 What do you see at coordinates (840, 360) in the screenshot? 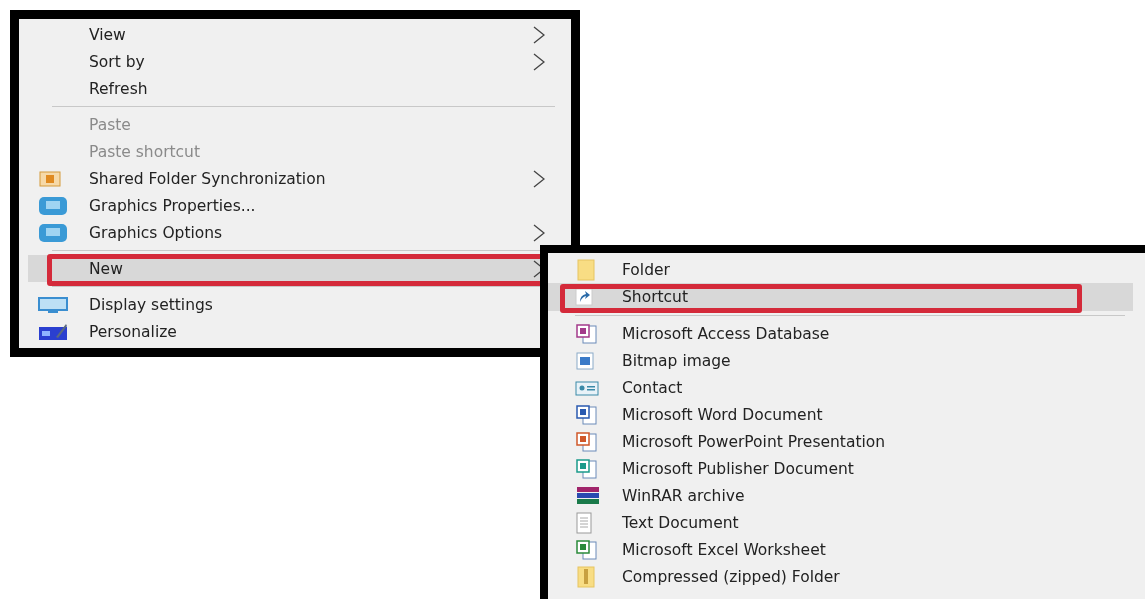
I see `menu-item: Bitmap image` at bounding box center [840, 360].